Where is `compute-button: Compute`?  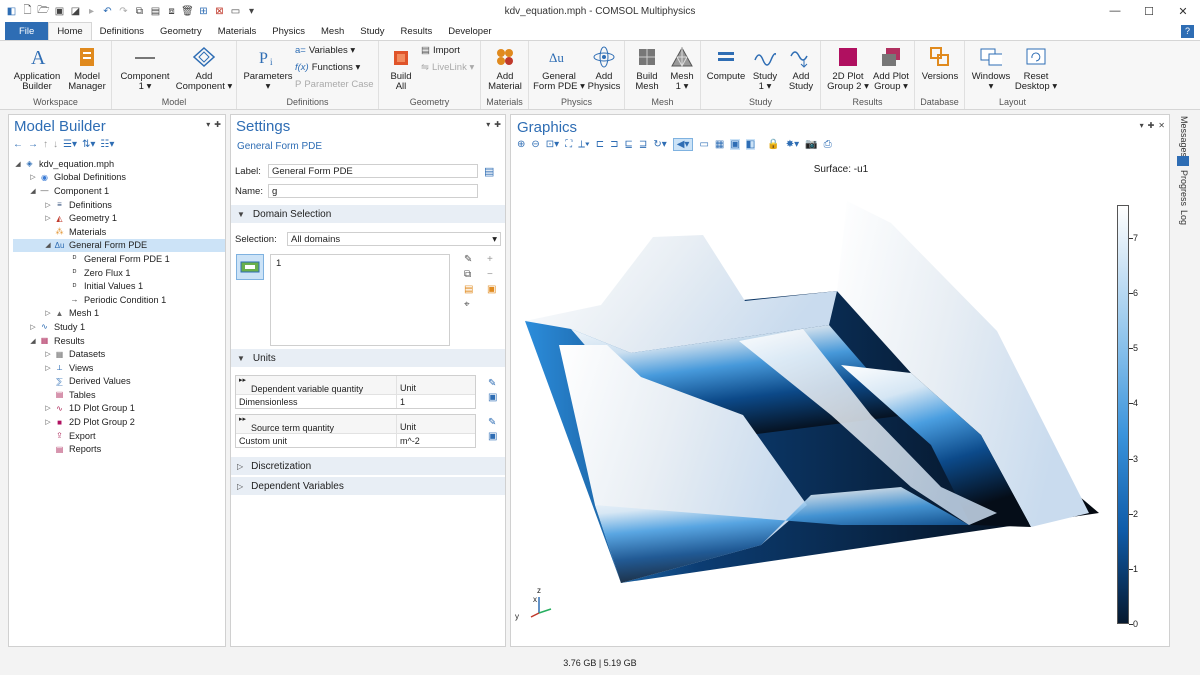 compute-button: Compute is located at coordinates (726, 63).